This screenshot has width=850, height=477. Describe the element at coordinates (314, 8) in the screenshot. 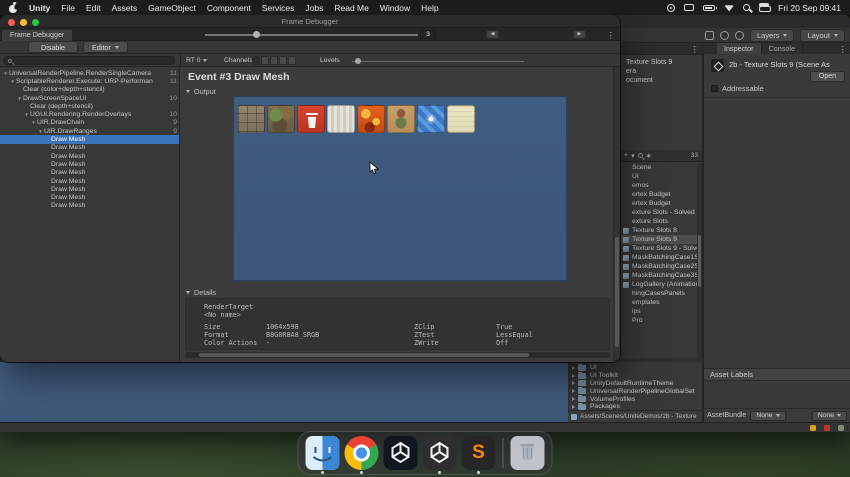

I see `menubar-item: Jobs` at that location.